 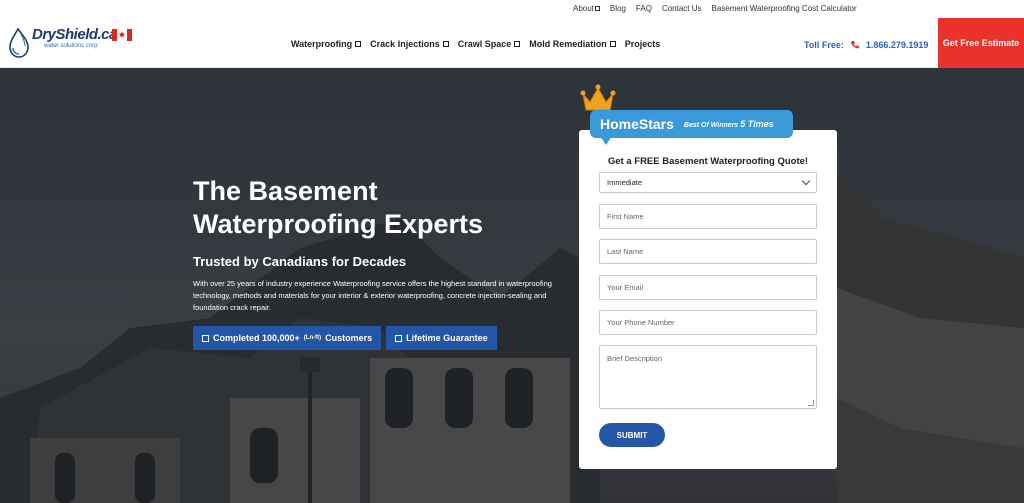 What do you see at coordinates (349, 338) in the screenshot?
I see `customers-badge-suffix: Customers` at bounding box center [349, 338].